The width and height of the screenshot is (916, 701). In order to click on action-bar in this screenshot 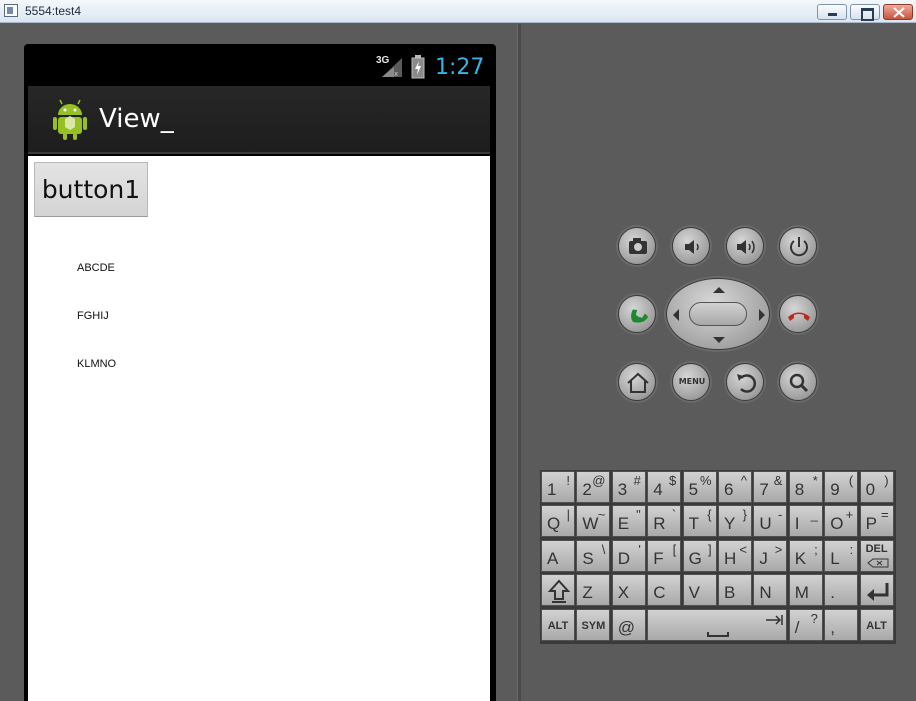, I will do `click(259, 120)`.